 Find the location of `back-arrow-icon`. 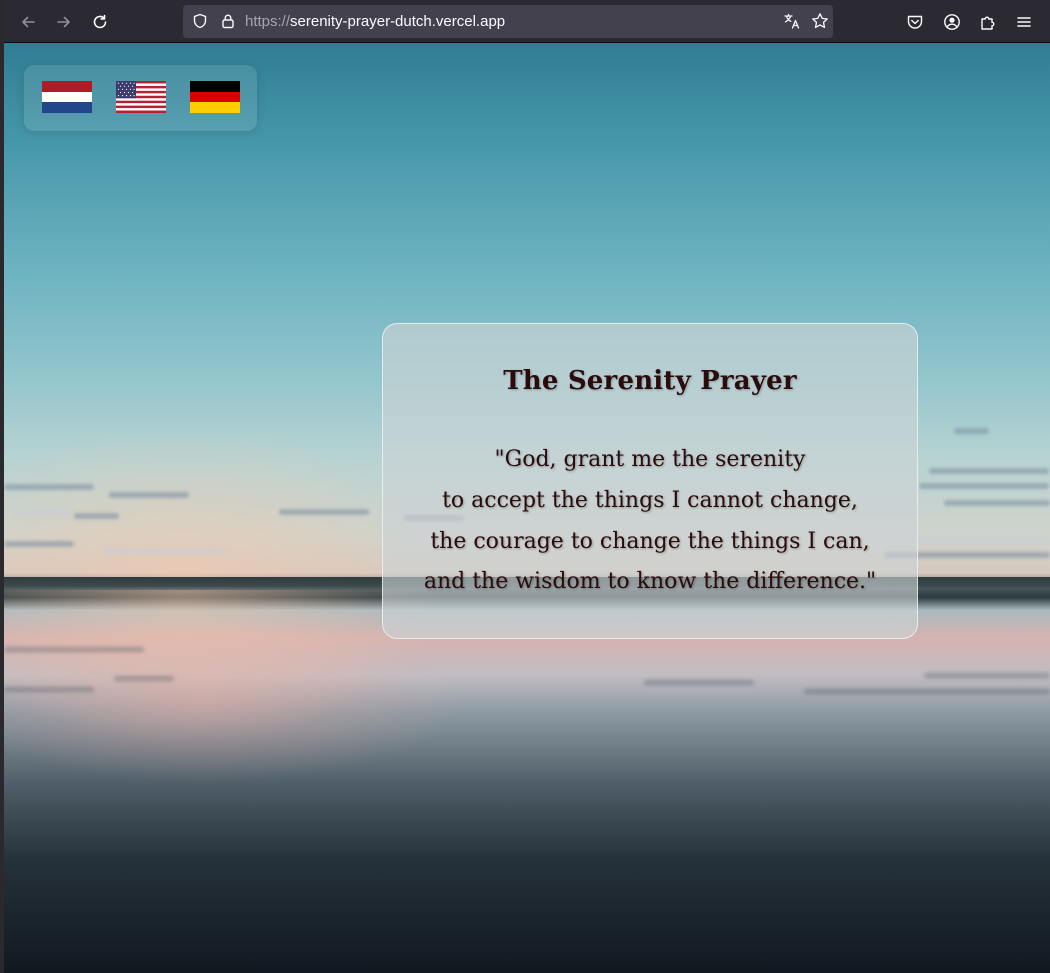

back-arrow-icon is located at coordinates (28, 22).